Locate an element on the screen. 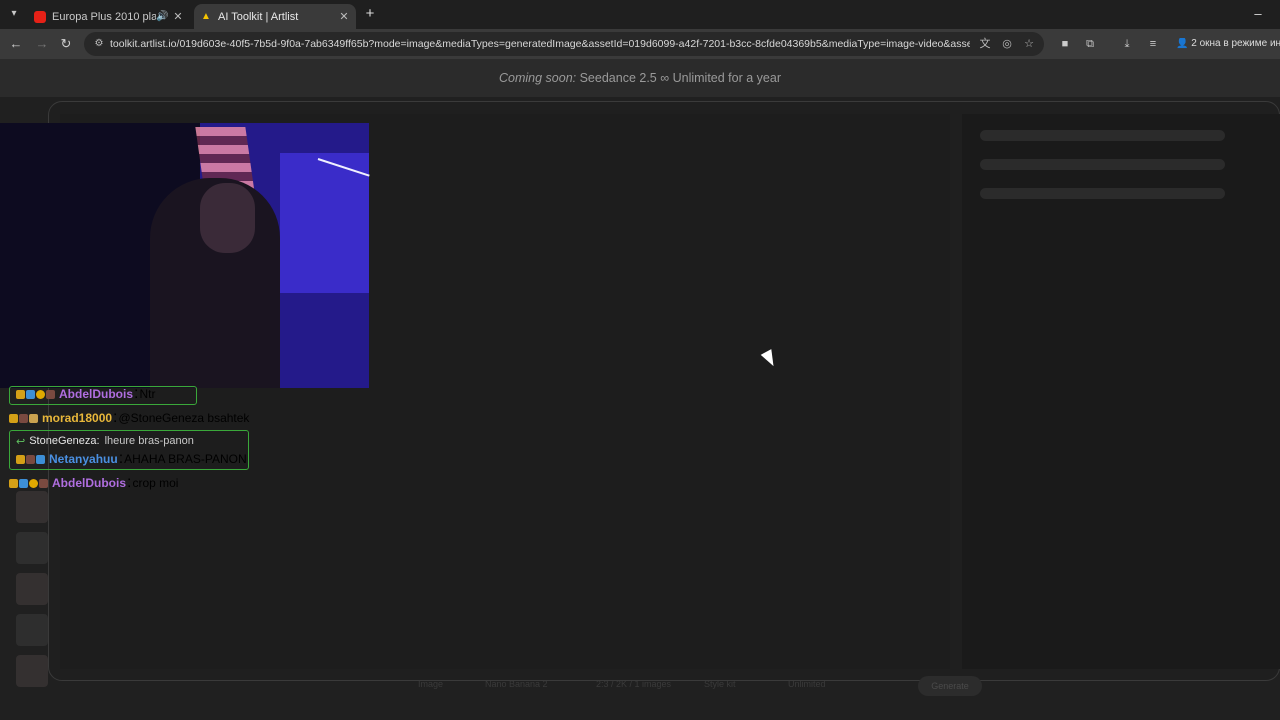 The image size is (1280, 720). model-selector: Nano Banana 2 is located at coordinates (516, 684).